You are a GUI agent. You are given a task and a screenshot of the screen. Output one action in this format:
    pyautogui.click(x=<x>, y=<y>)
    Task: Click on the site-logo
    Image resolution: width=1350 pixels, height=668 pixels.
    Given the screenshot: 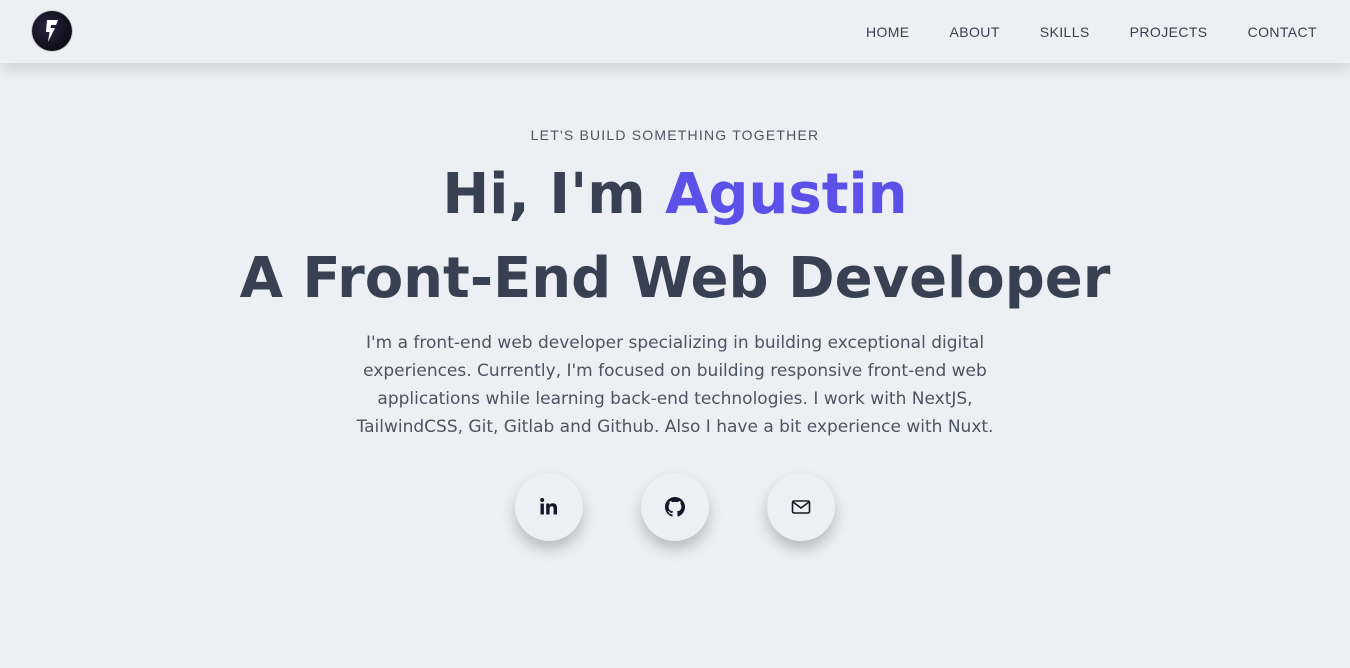 What is the action you would take?
    pyautogui.click(x=52, y=31)
    